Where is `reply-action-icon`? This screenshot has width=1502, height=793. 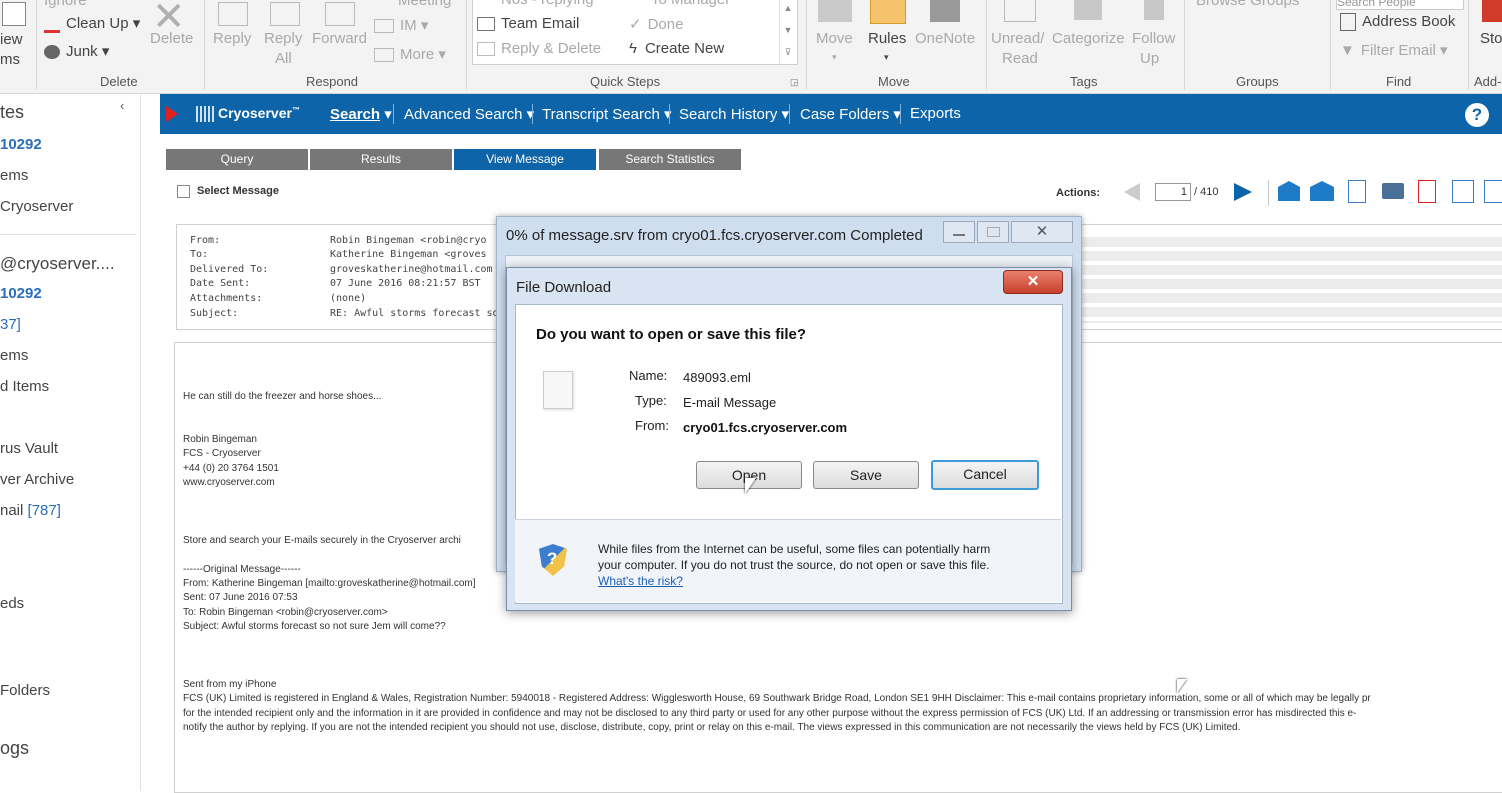 reply-action-icon is located at coordinates (1289, 191).